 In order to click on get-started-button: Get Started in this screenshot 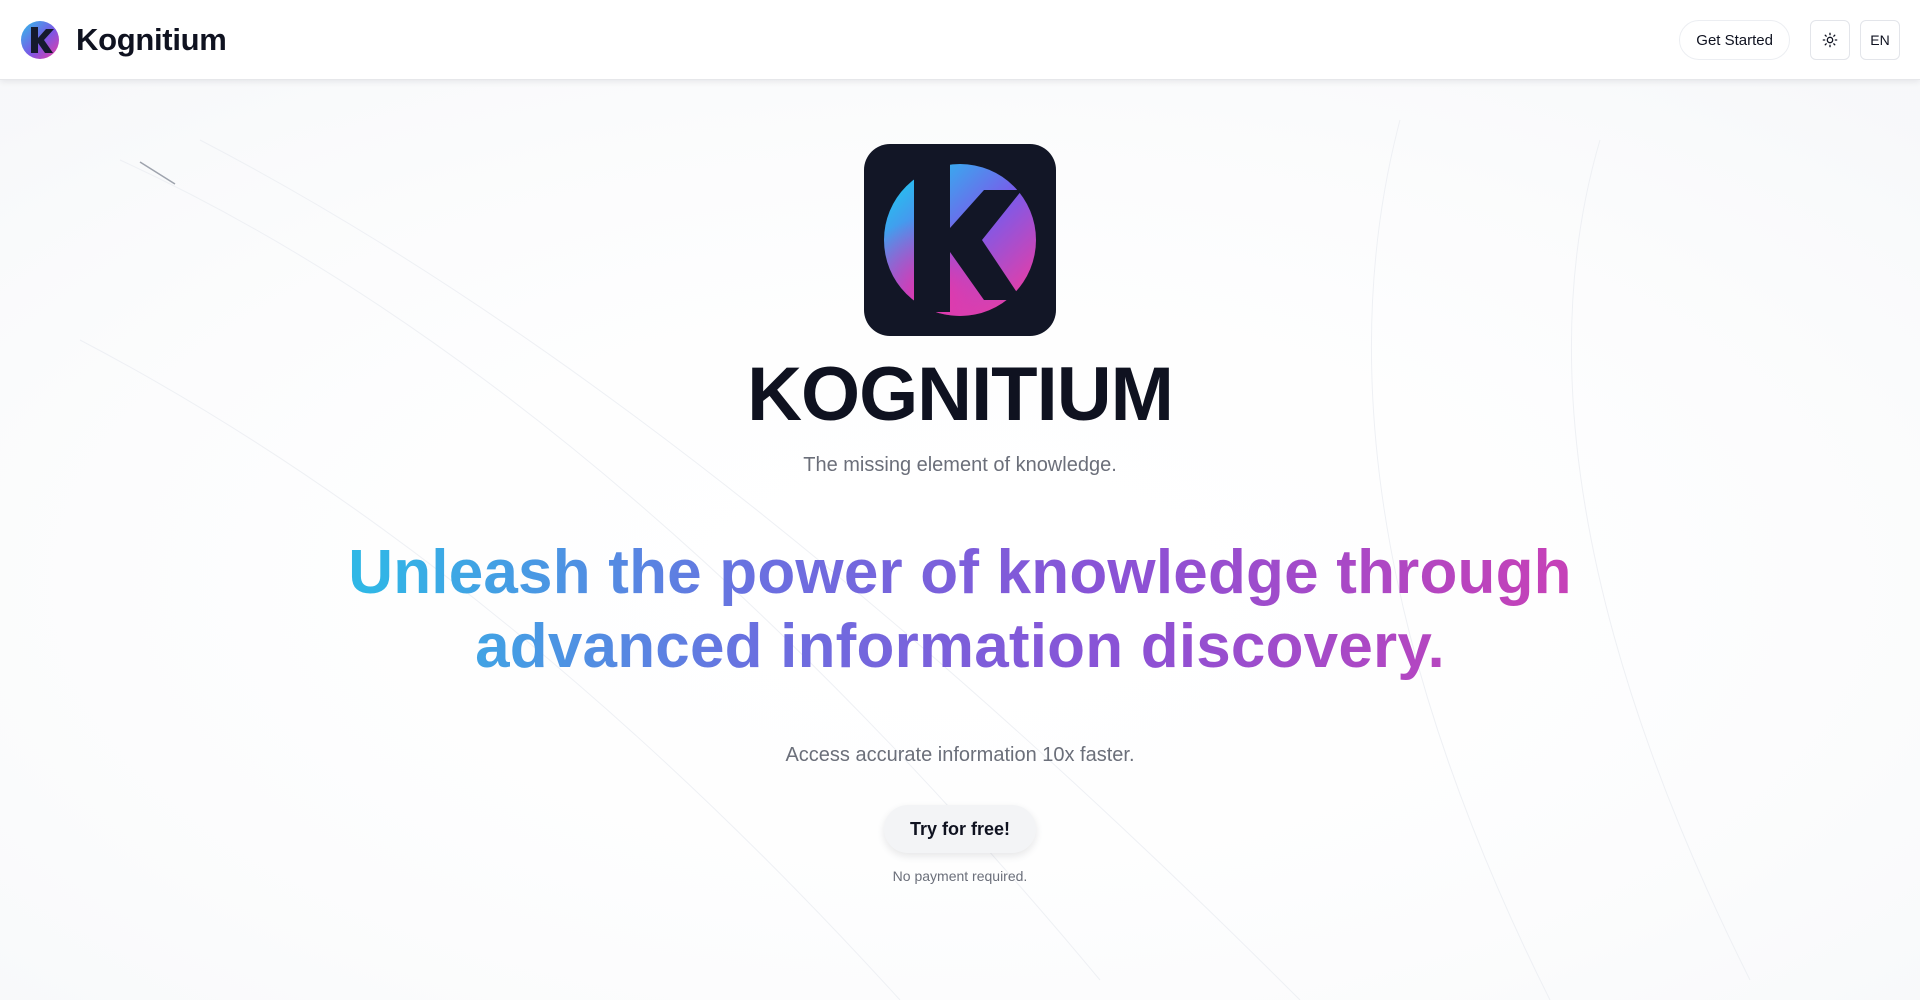, I will do `click(1734, 40)`.